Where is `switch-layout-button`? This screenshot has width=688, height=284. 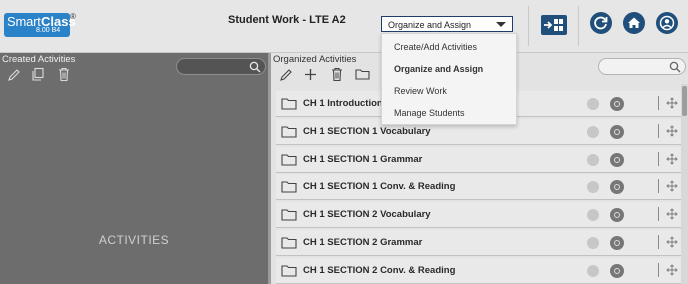 switch-layout-button is located at coordinates (554, 25).